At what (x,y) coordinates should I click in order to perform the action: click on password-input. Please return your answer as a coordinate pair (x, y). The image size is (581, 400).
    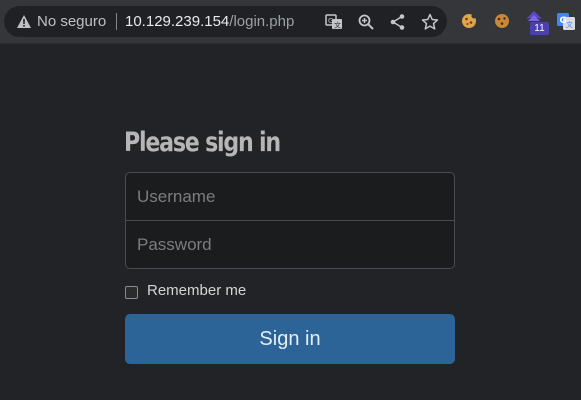
    Looking at the image, I should click on (290, 244).